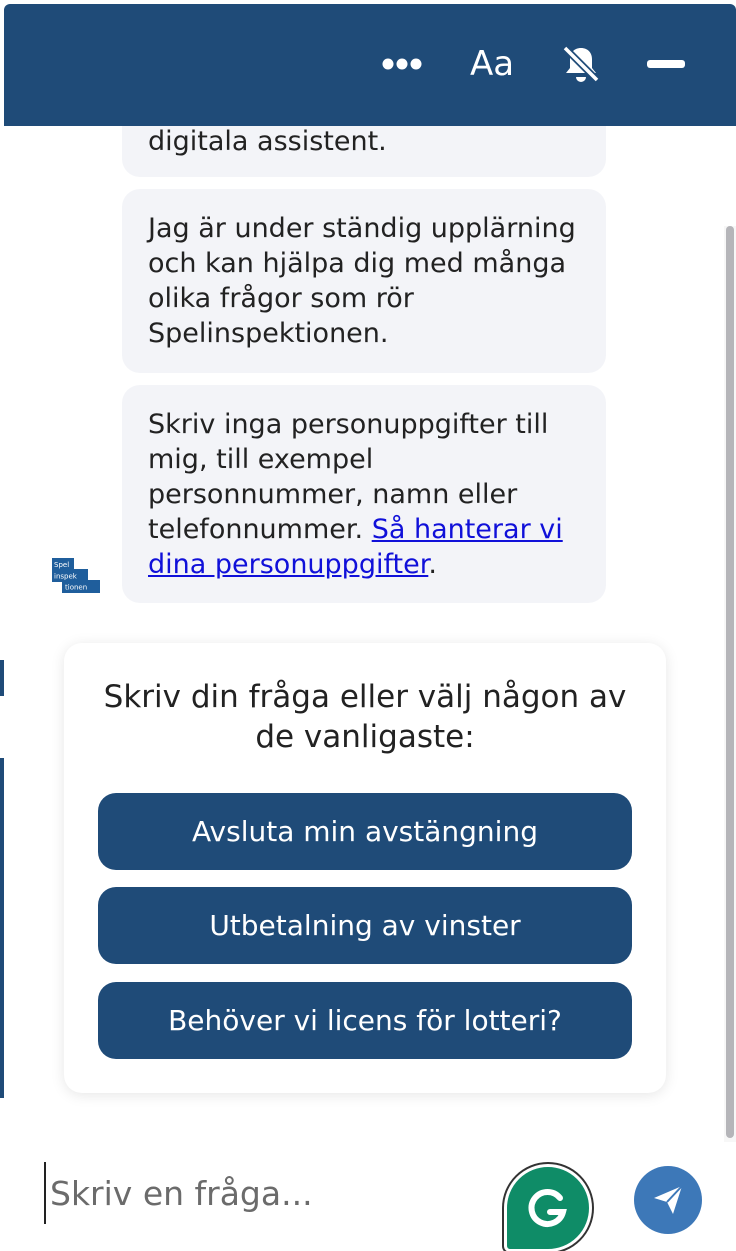 The image size is (736, 1251). What do you see at coordinates (268, 1193) in the screenshot?
I see `message-input` at bounding box center [268, 1193].